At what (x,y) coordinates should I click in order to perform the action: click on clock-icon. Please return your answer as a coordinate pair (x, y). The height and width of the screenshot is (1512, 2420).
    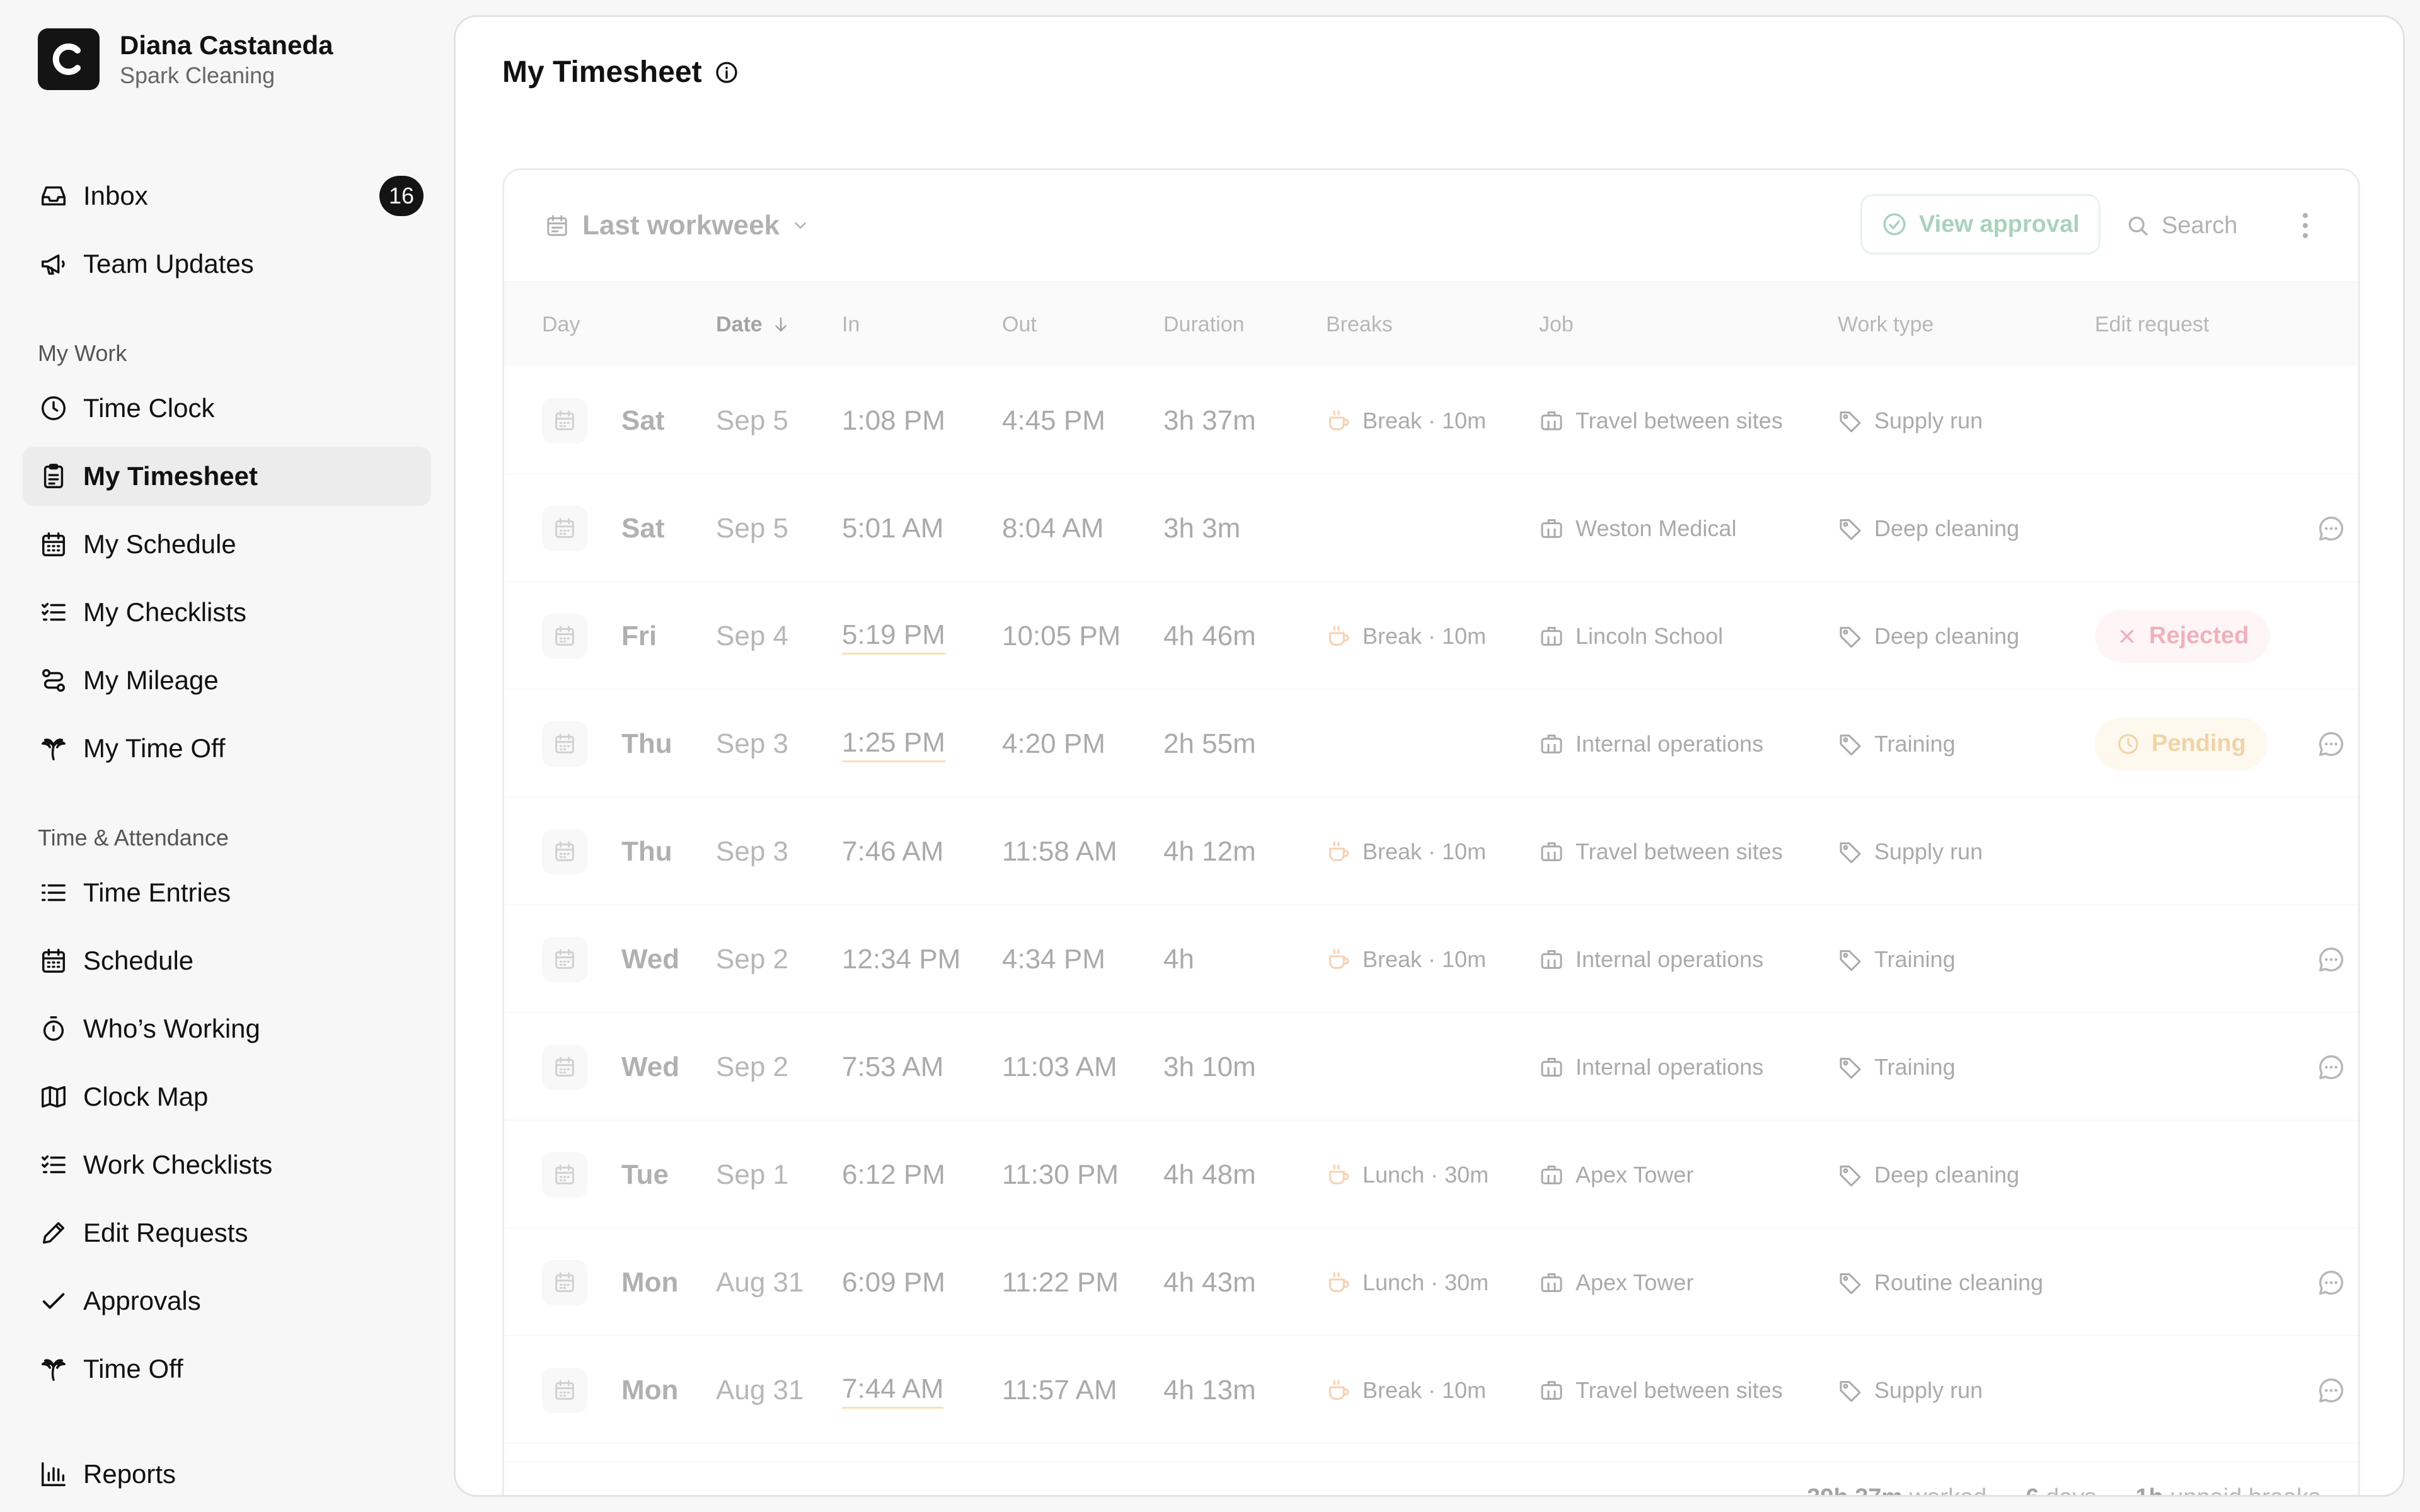
    Looking at the image, I should click on (2128, 744).